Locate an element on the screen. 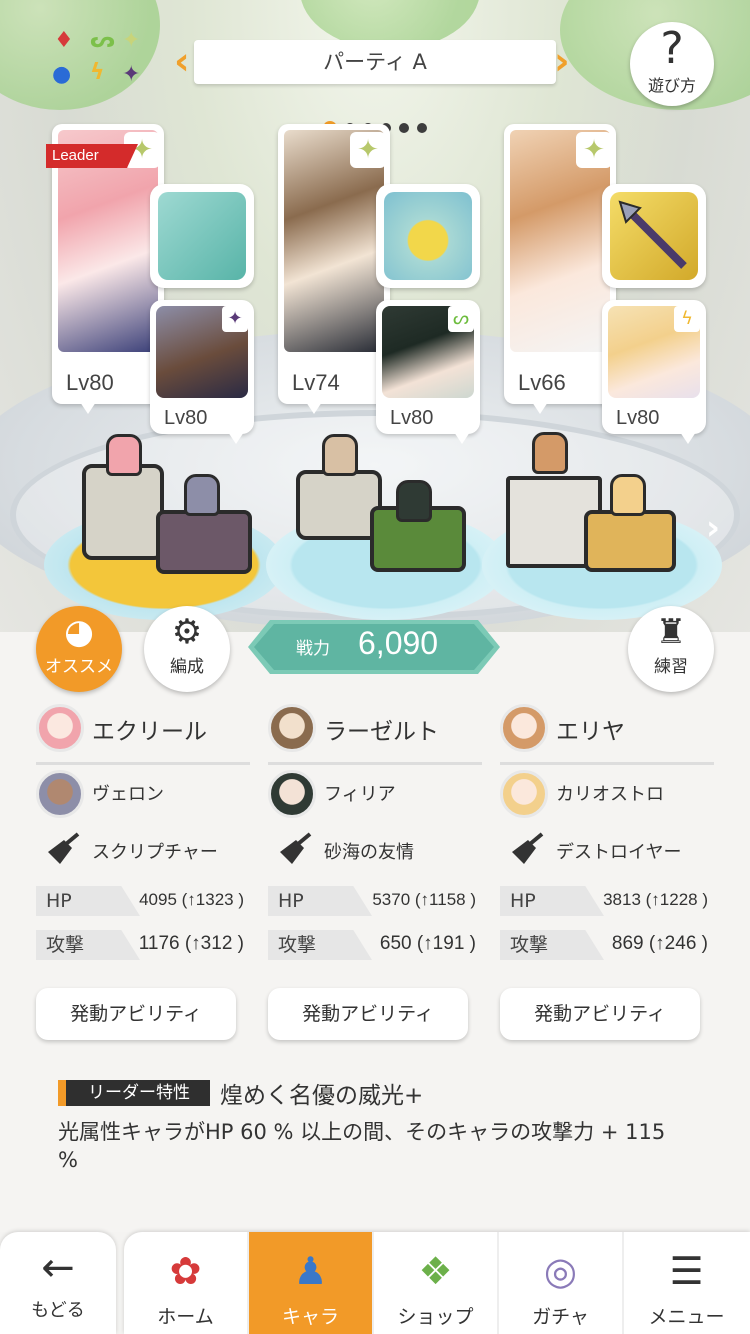  sub-character-name: ヴェロン is located at coordinates (128, 794).